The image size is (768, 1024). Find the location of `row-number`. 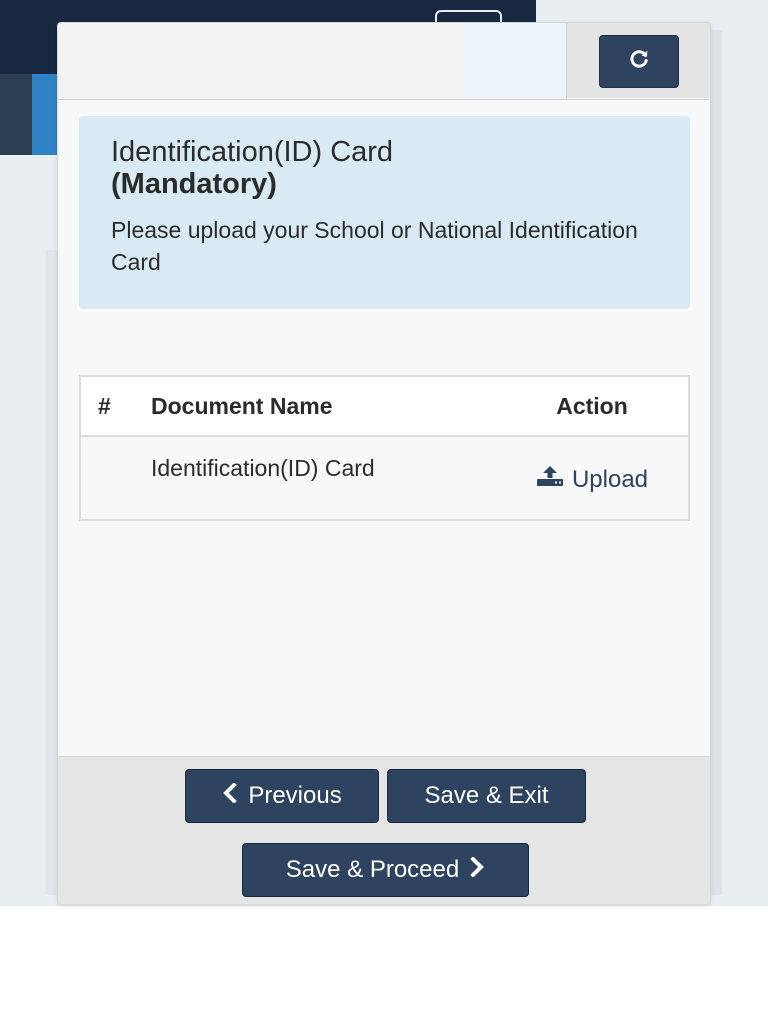

row-number is located at coordinates (116, 446).